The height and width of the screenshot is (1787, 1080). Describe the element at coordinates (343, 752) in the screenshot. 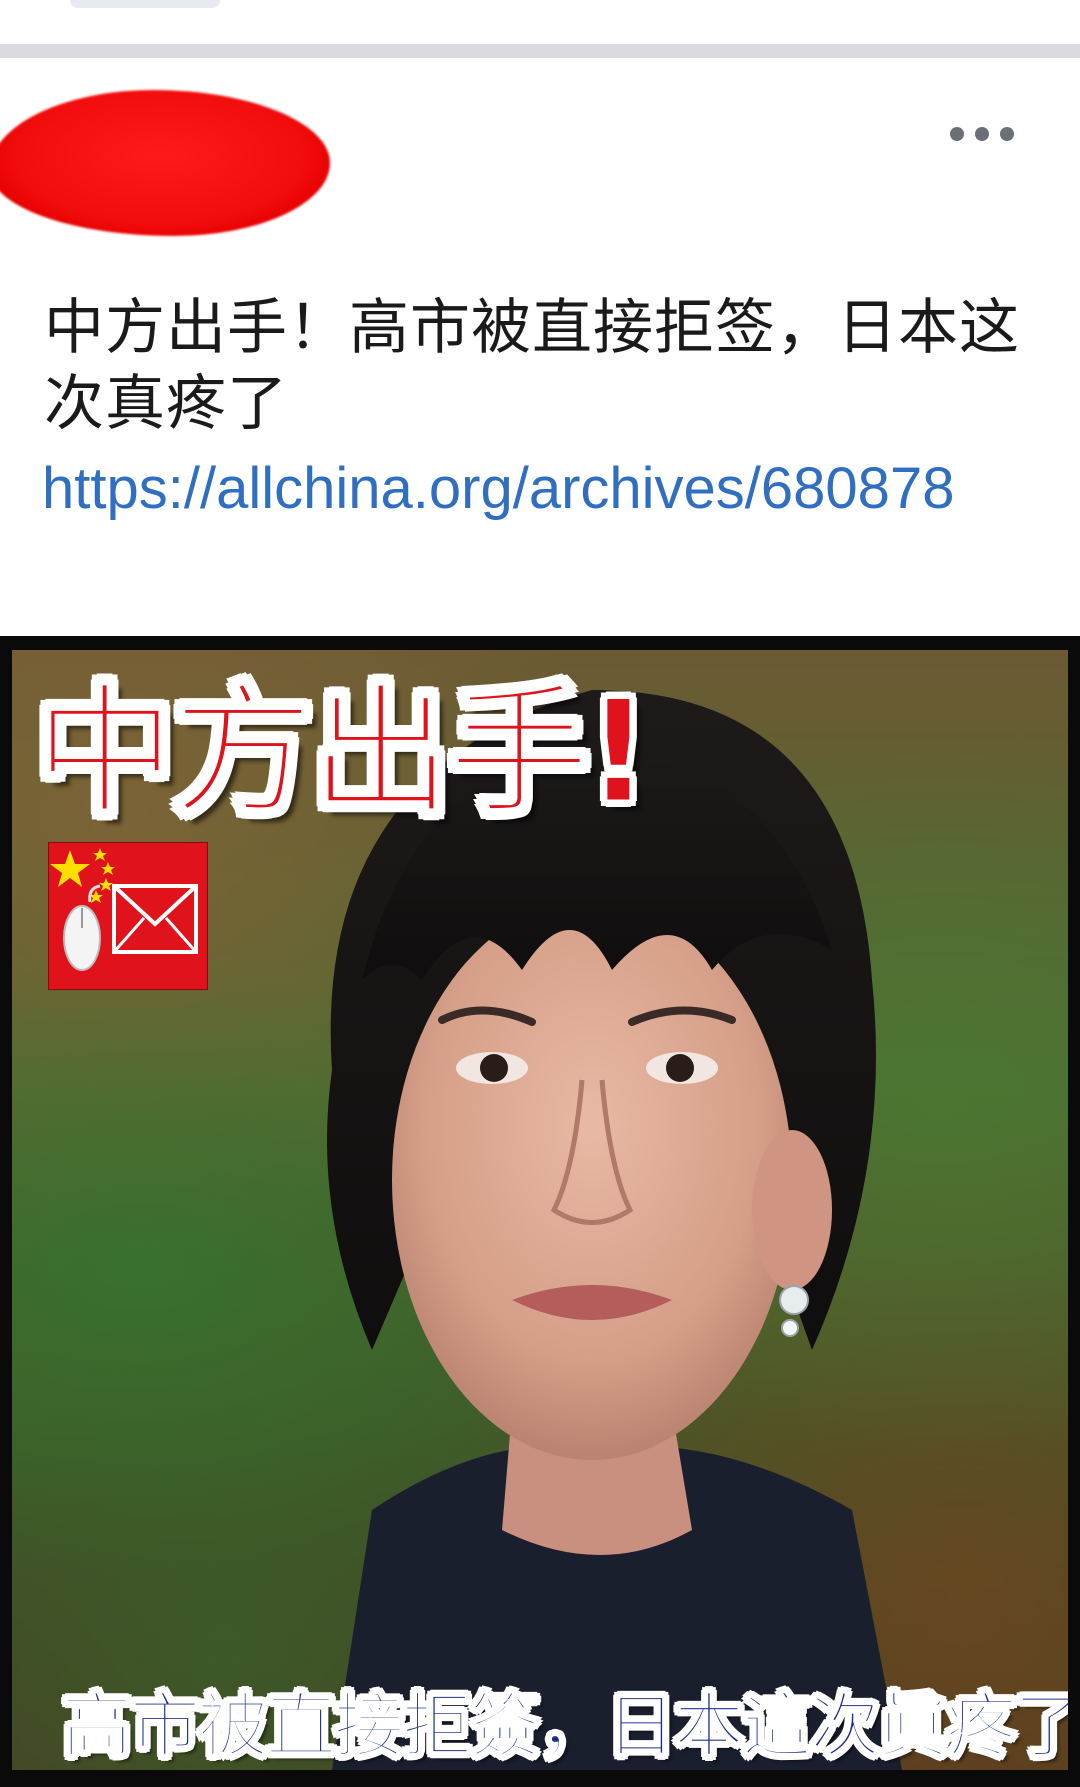

I see `image-headline: 中方出手!` at that location.